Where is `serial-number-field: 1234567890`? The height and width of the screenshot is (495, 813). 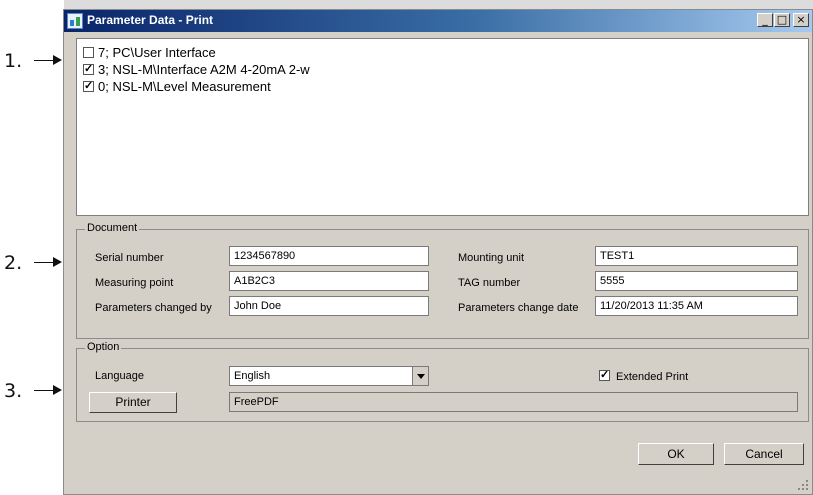 serial-number-field: 1234567890 is located at coordinates (329, 256).